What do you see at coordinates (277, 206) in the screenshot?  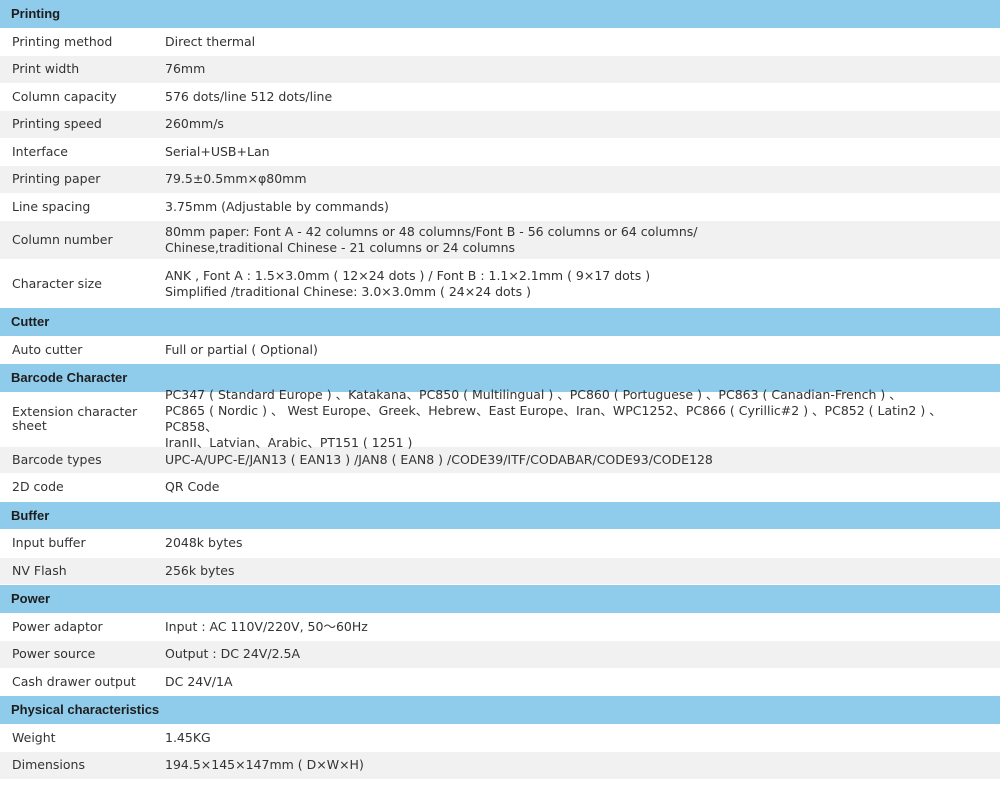 I see `spec-value: 3.75mm (Adjustable by commands)` at bounding box center [277, 206].